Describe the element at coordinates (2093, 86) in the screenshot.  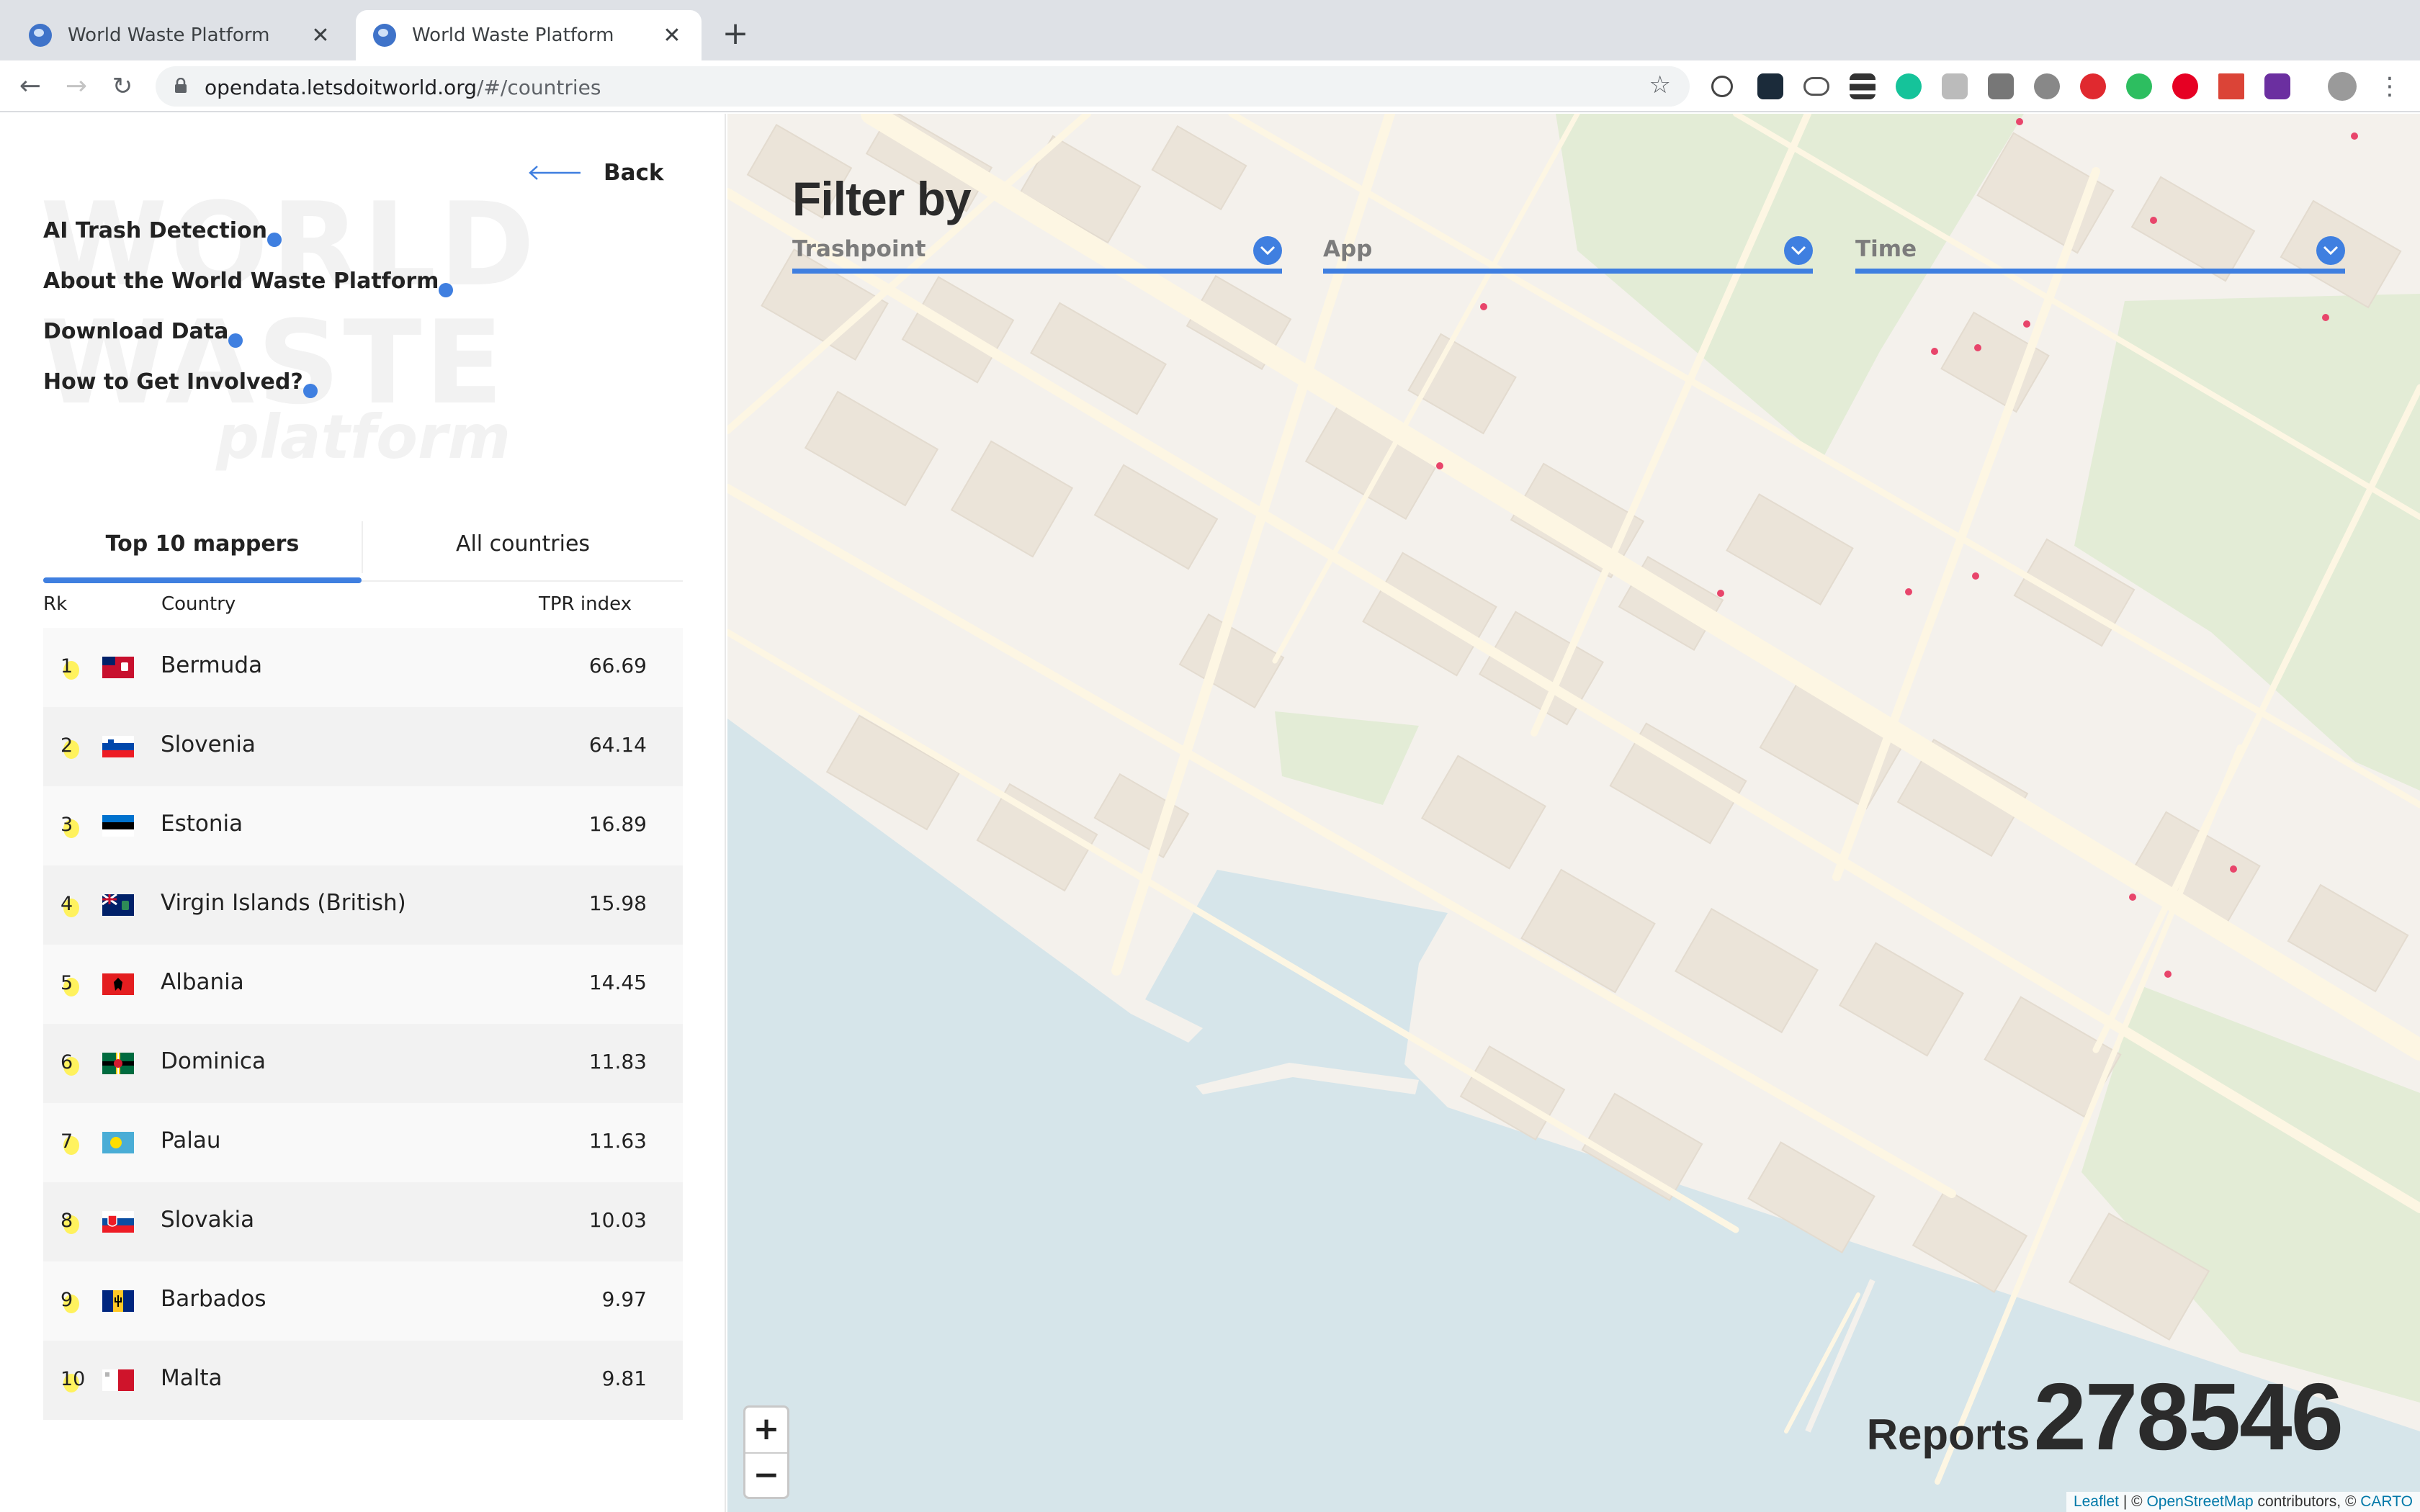
I see `extension-block-icon` at that location.